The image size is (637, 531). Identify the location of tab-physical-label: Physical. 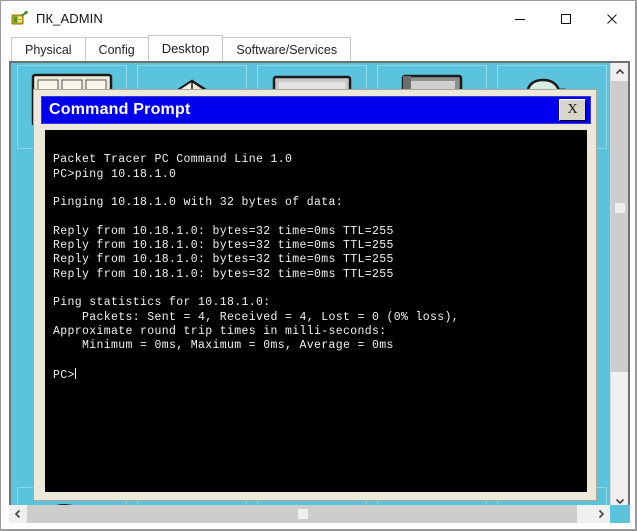
(48, 49).